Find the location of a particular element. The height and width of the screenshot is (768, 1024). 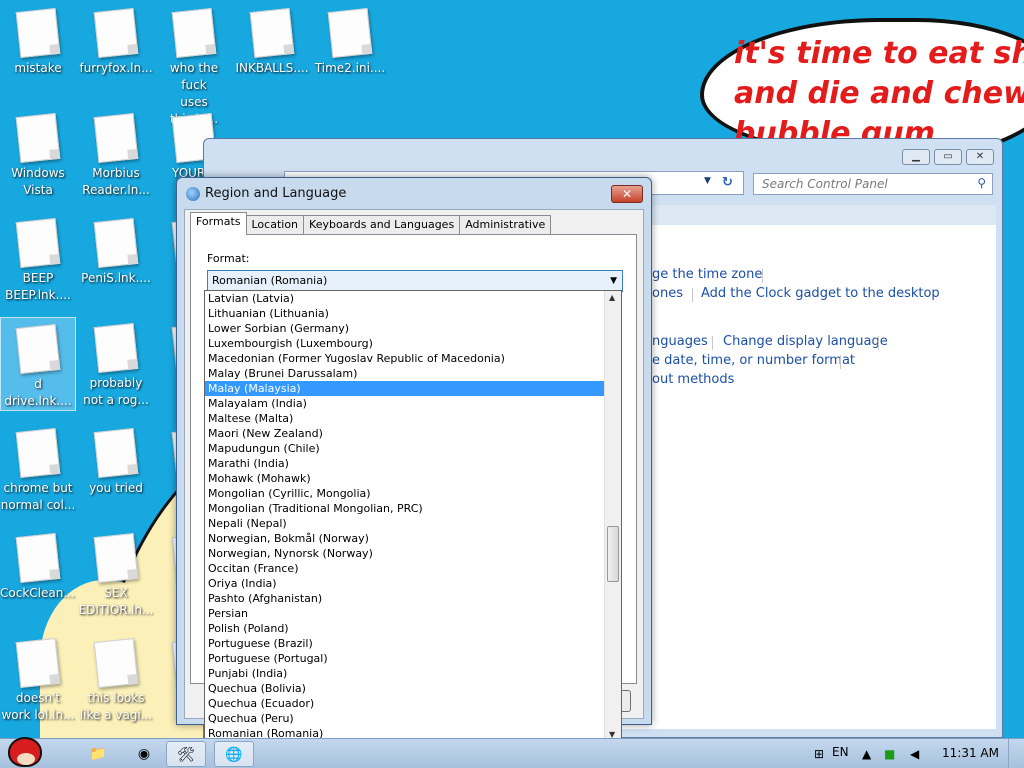

desktop-shortcut: Windows Vista is located at coordinates (38, 153).